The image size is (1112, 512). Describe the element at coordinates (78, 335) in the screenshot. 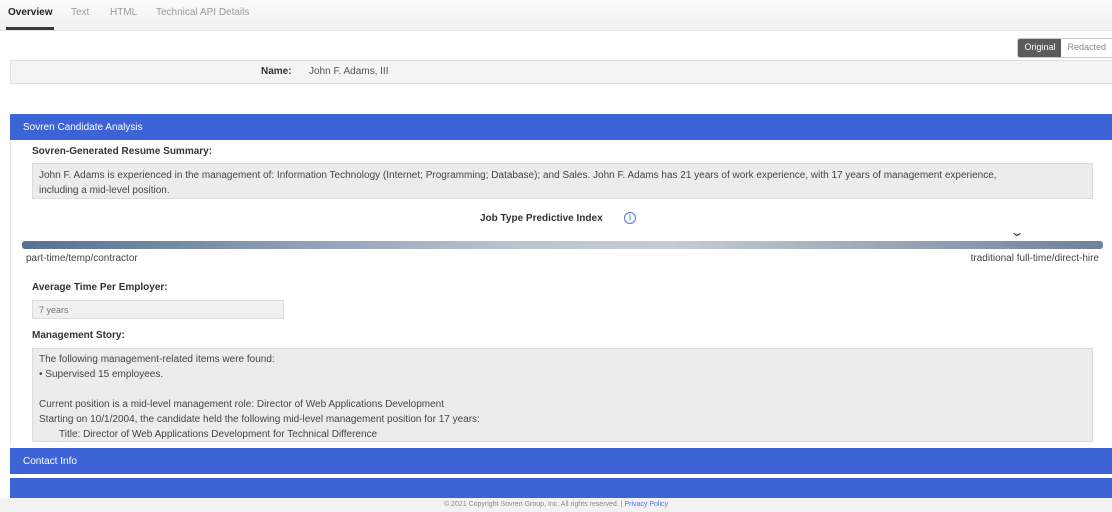

I see `management-story-label: Management Story:` at that location.